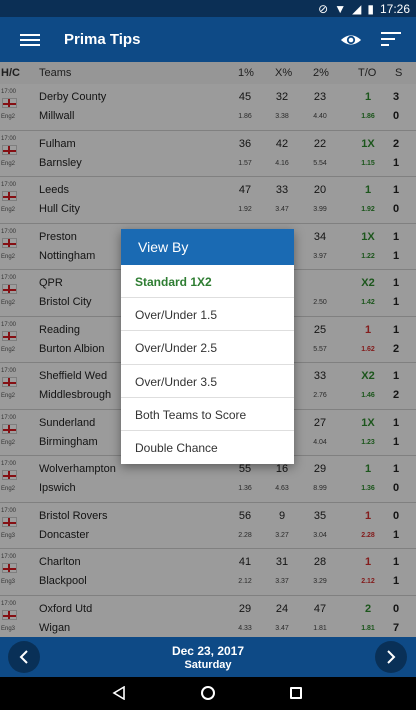  Describe the element at coordinates (208, 39) in the screenshot. I see `app-bar: Prima Tips` at that location.